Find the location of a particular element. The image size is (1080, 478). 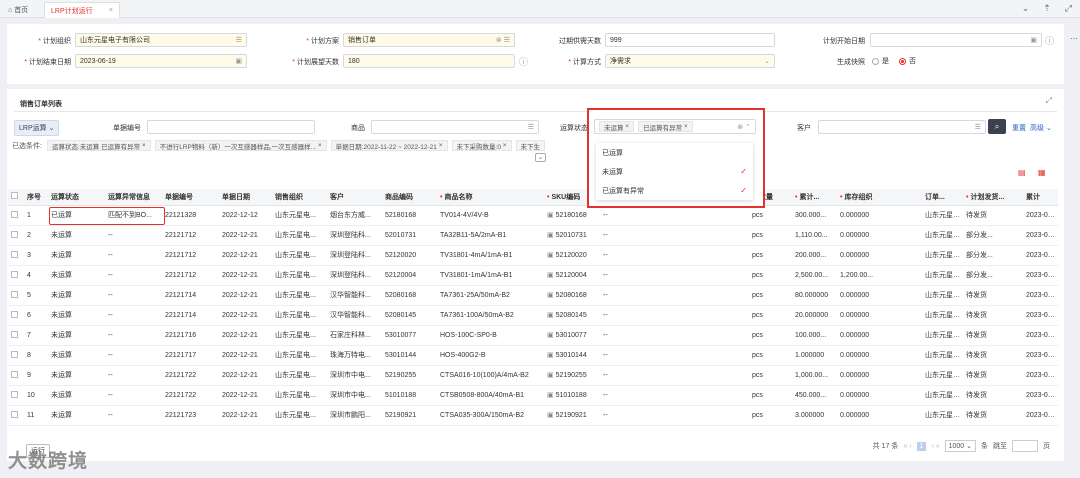

print-icon: ▦ is located at coordinates (1042, 172).